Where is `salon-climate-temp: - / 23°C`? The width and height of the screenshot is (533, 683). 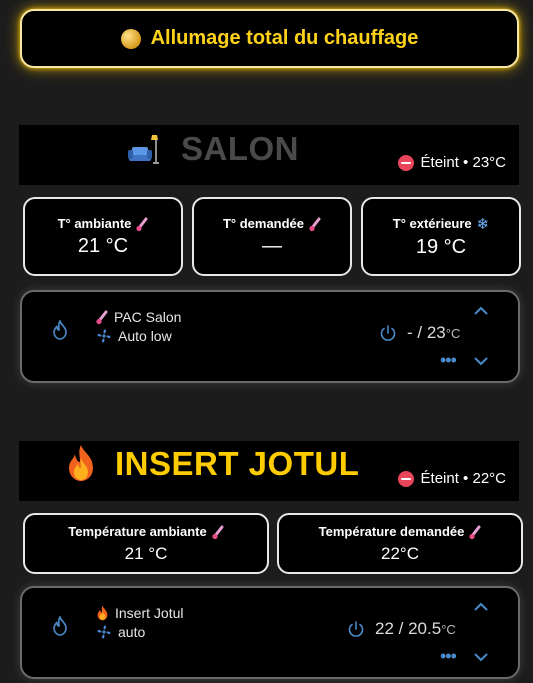 salon-climate-temp: - / 23°C is located at coordinates (434, 332).